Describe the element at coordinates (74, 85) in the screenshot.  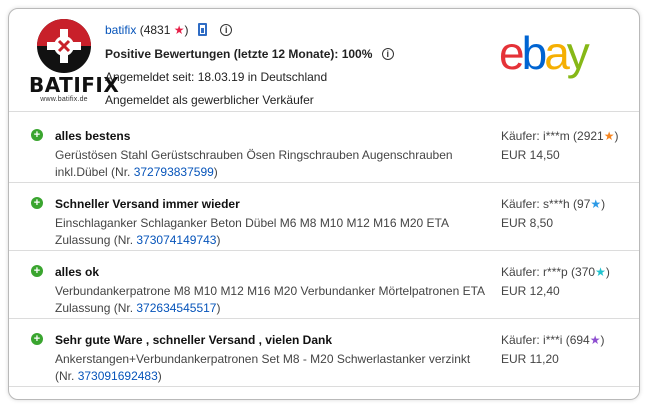
I see `logo-wordmark: BATIFIX` at that location.